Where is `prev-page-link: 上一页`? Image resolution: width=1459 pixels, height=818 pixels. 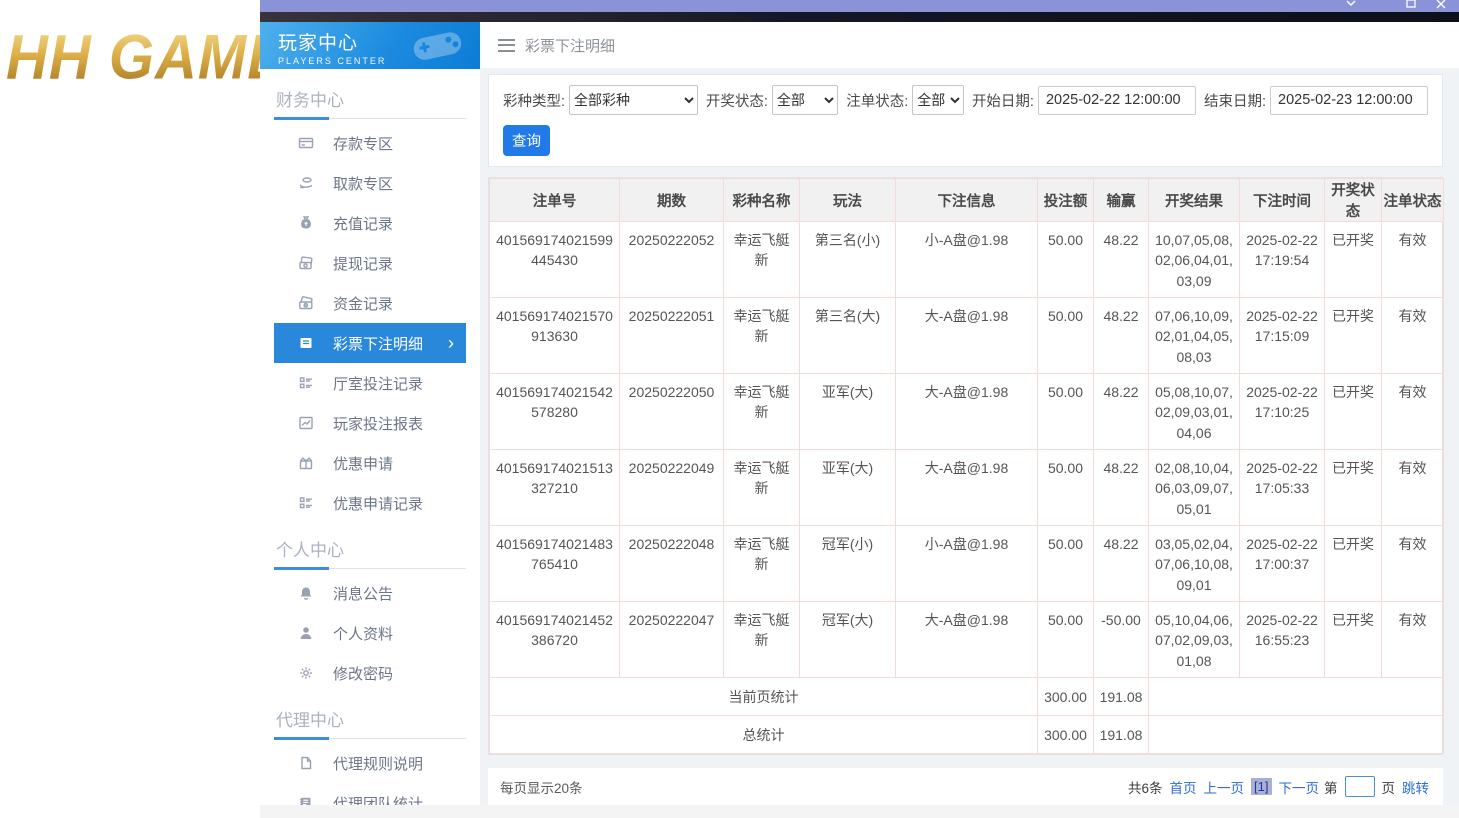 prev-page-link: 上一页 is located at coordinates (1224, 787).